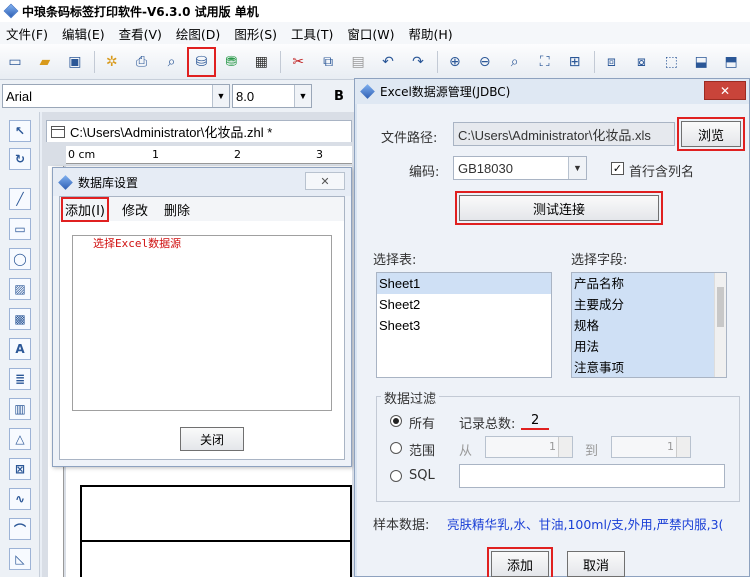  Describe the element at coordinates (339, 96) in the screenshot. I see `bold-button: B` at that location.